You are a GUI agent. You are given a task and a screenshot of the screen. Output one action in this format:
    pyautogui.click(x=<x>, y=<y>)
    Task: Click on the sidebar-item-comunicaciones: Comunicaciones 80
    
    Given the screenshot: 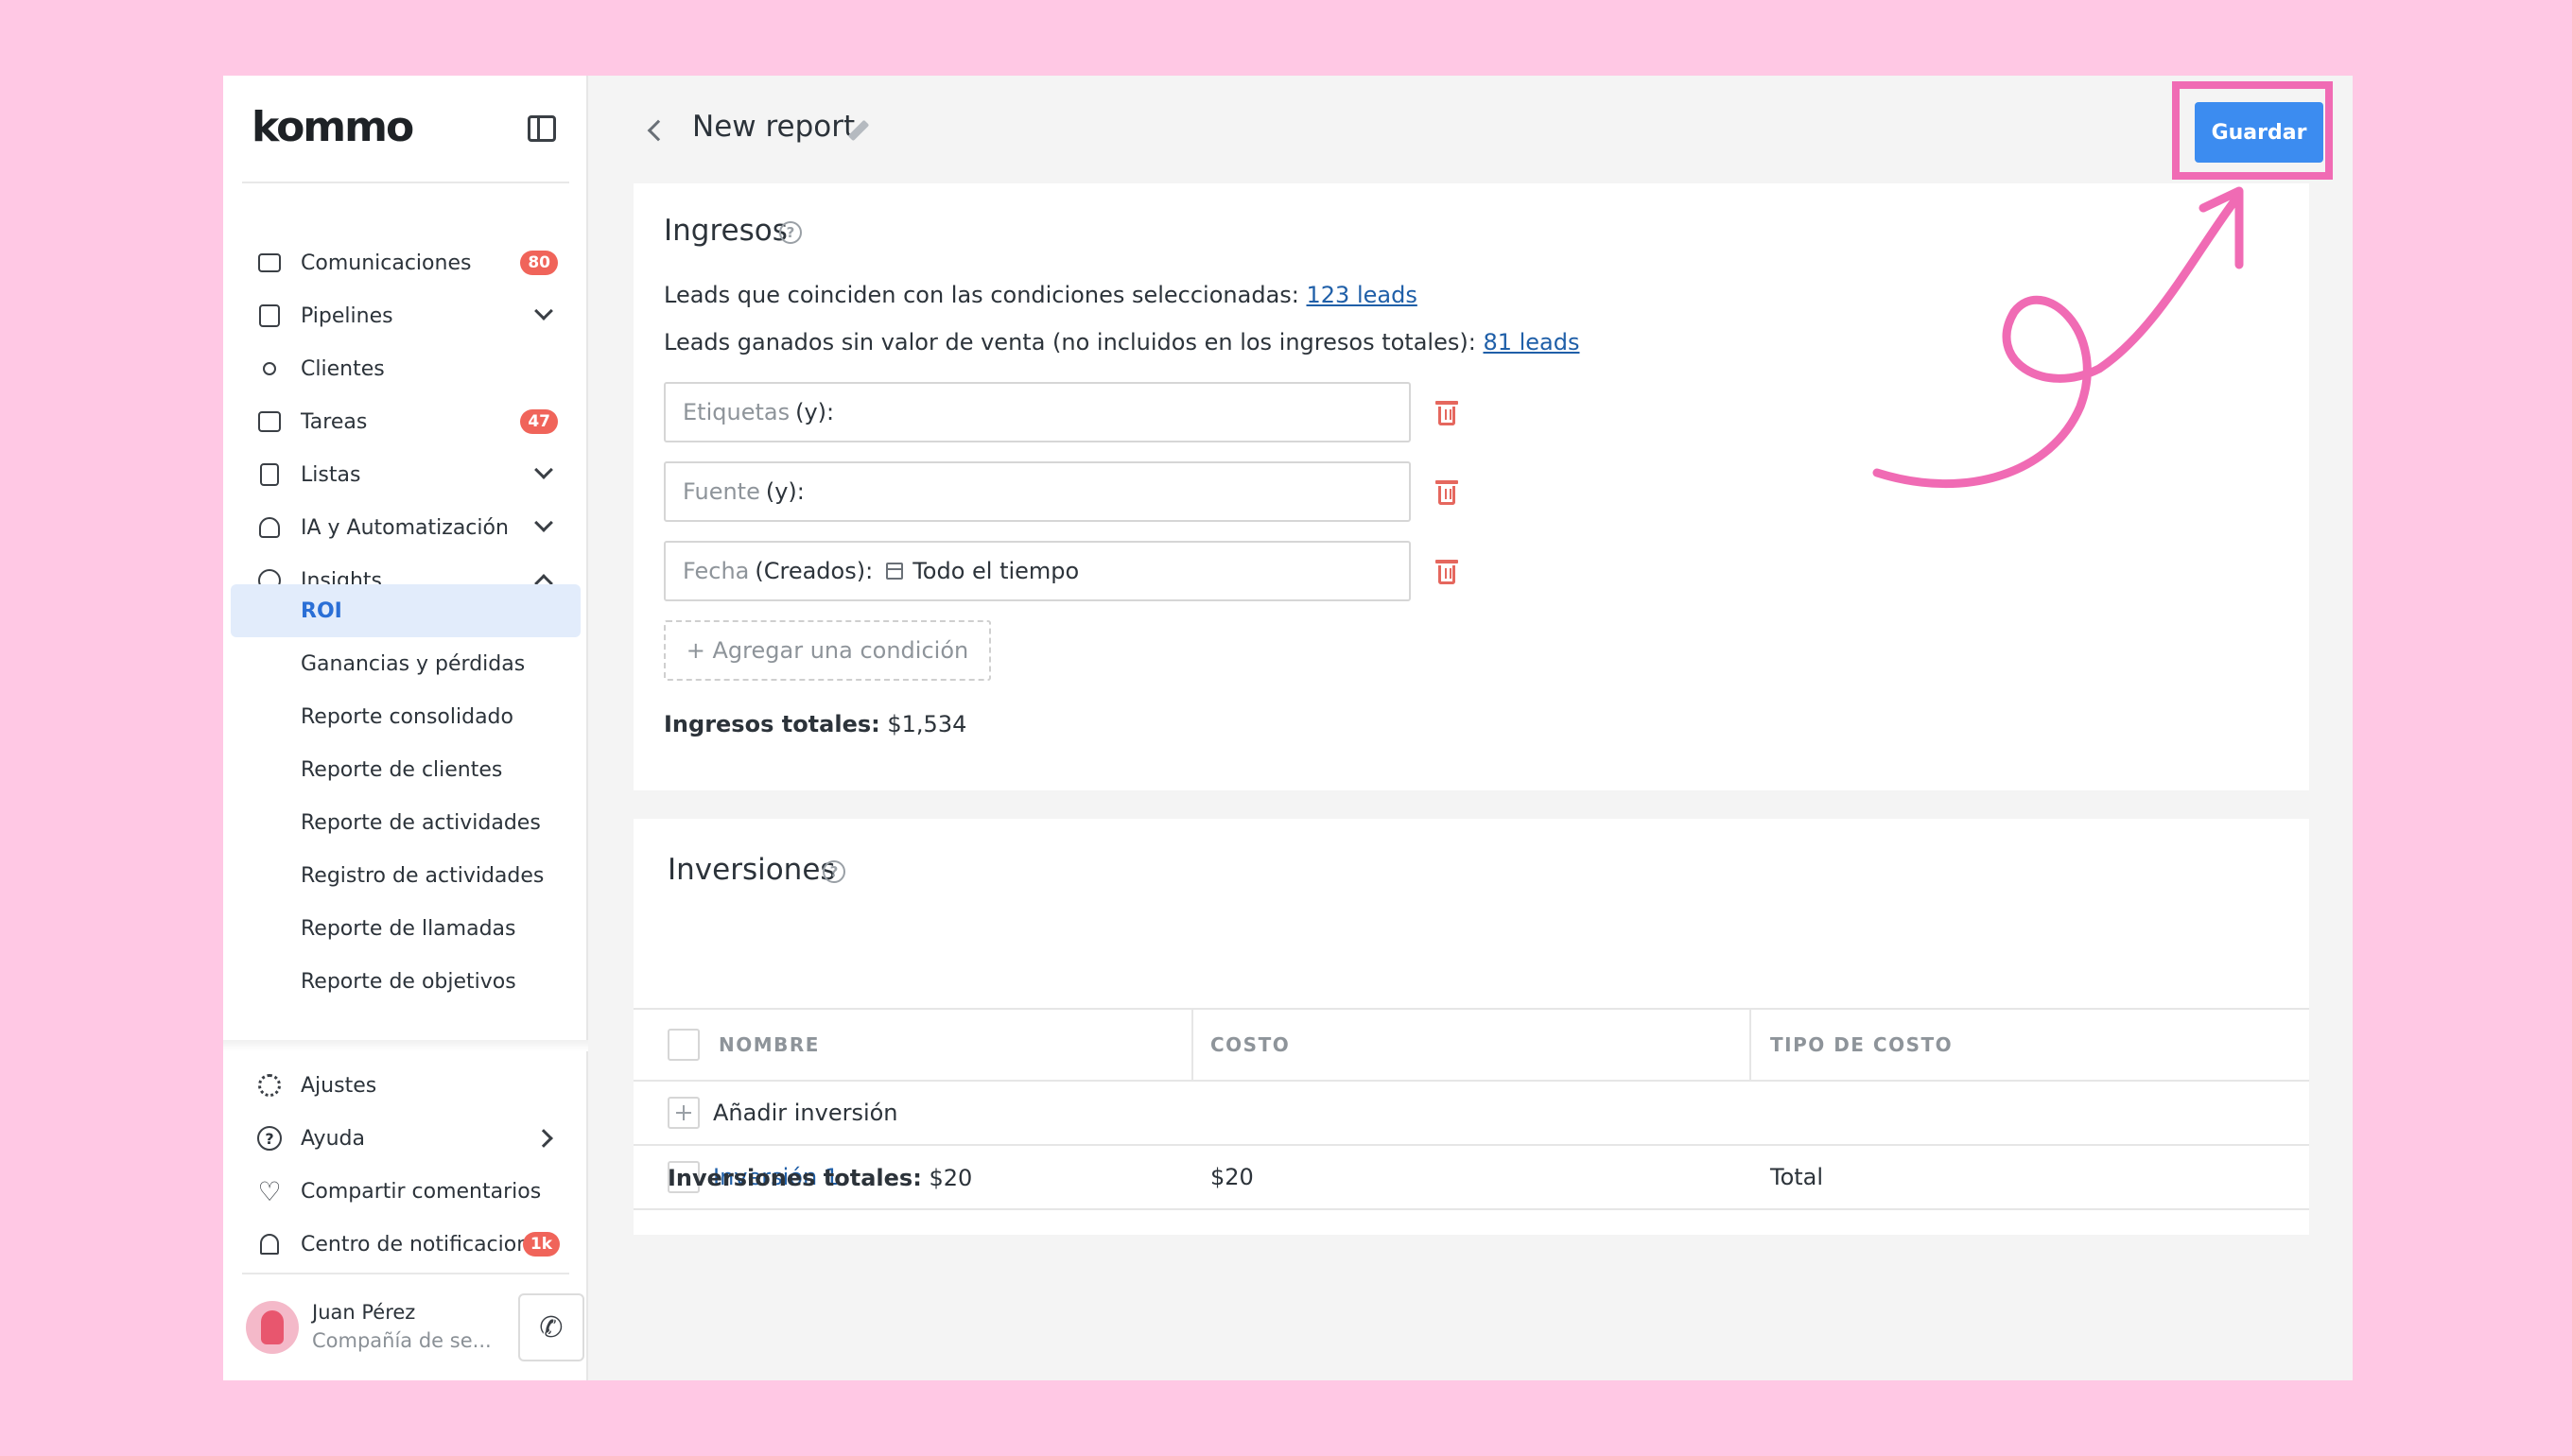 What is the action you would take?
    pyautogui.click(x=405, y=262)
    